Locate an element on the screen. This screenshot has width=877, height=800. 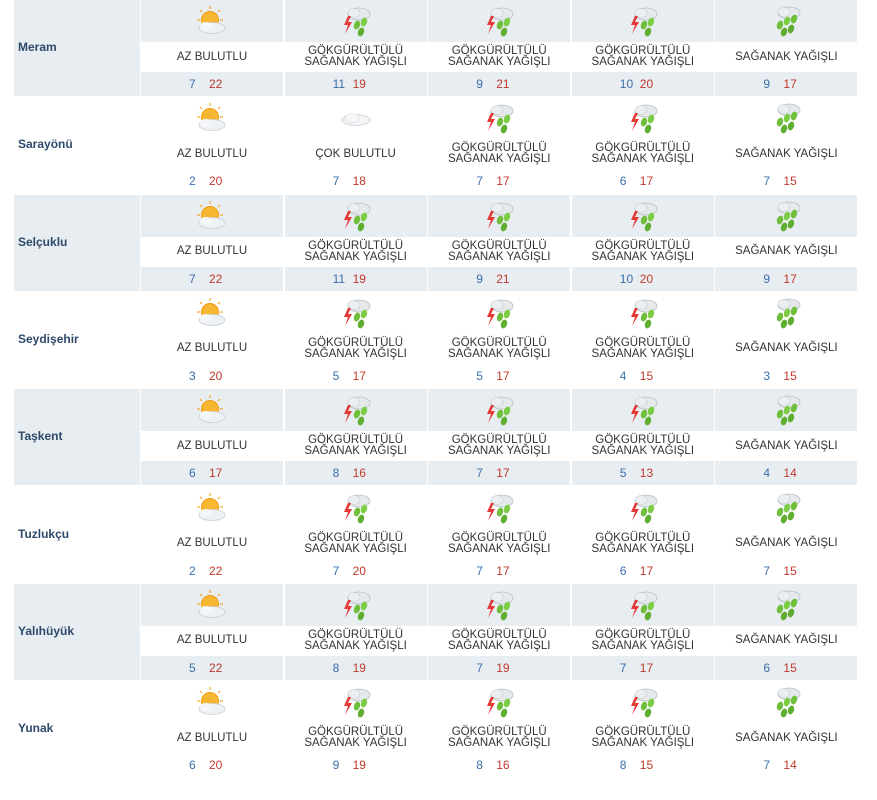
day-forecast-cell: AZ BULUTLU 2 20 is located at coordinates (212, 145).